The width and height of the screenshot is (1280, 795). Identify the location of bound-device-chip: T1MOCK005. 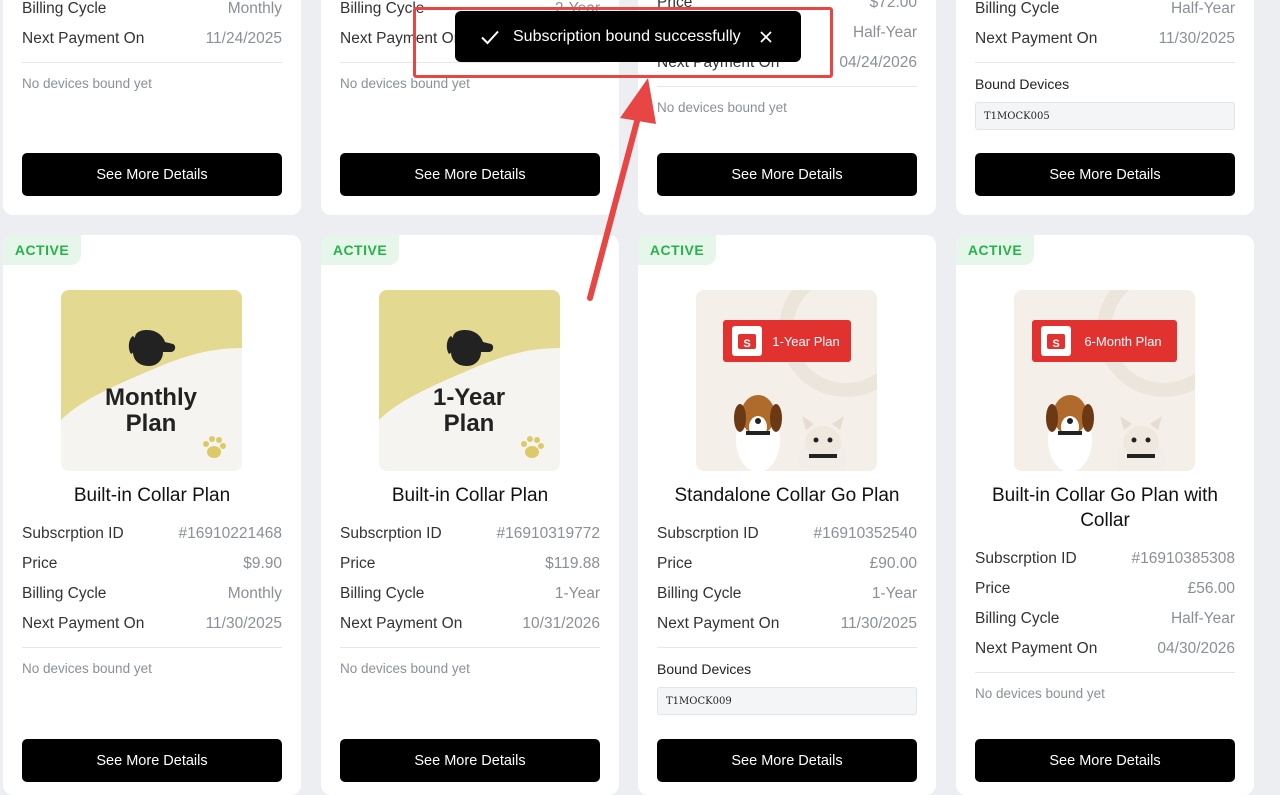
(1105, 116).